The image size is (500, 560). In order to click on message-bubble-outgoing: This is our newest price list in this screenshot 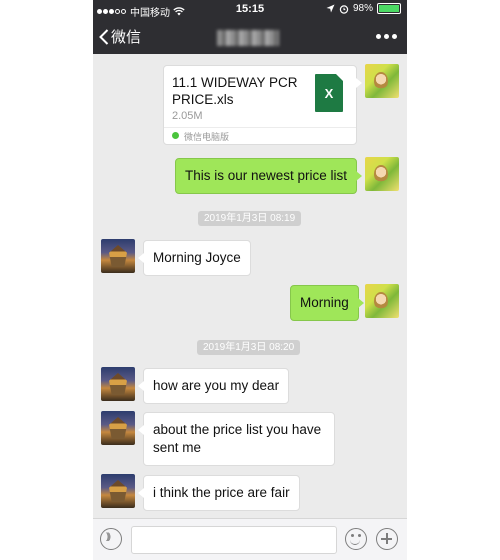, I will do `click(269, 176)`.